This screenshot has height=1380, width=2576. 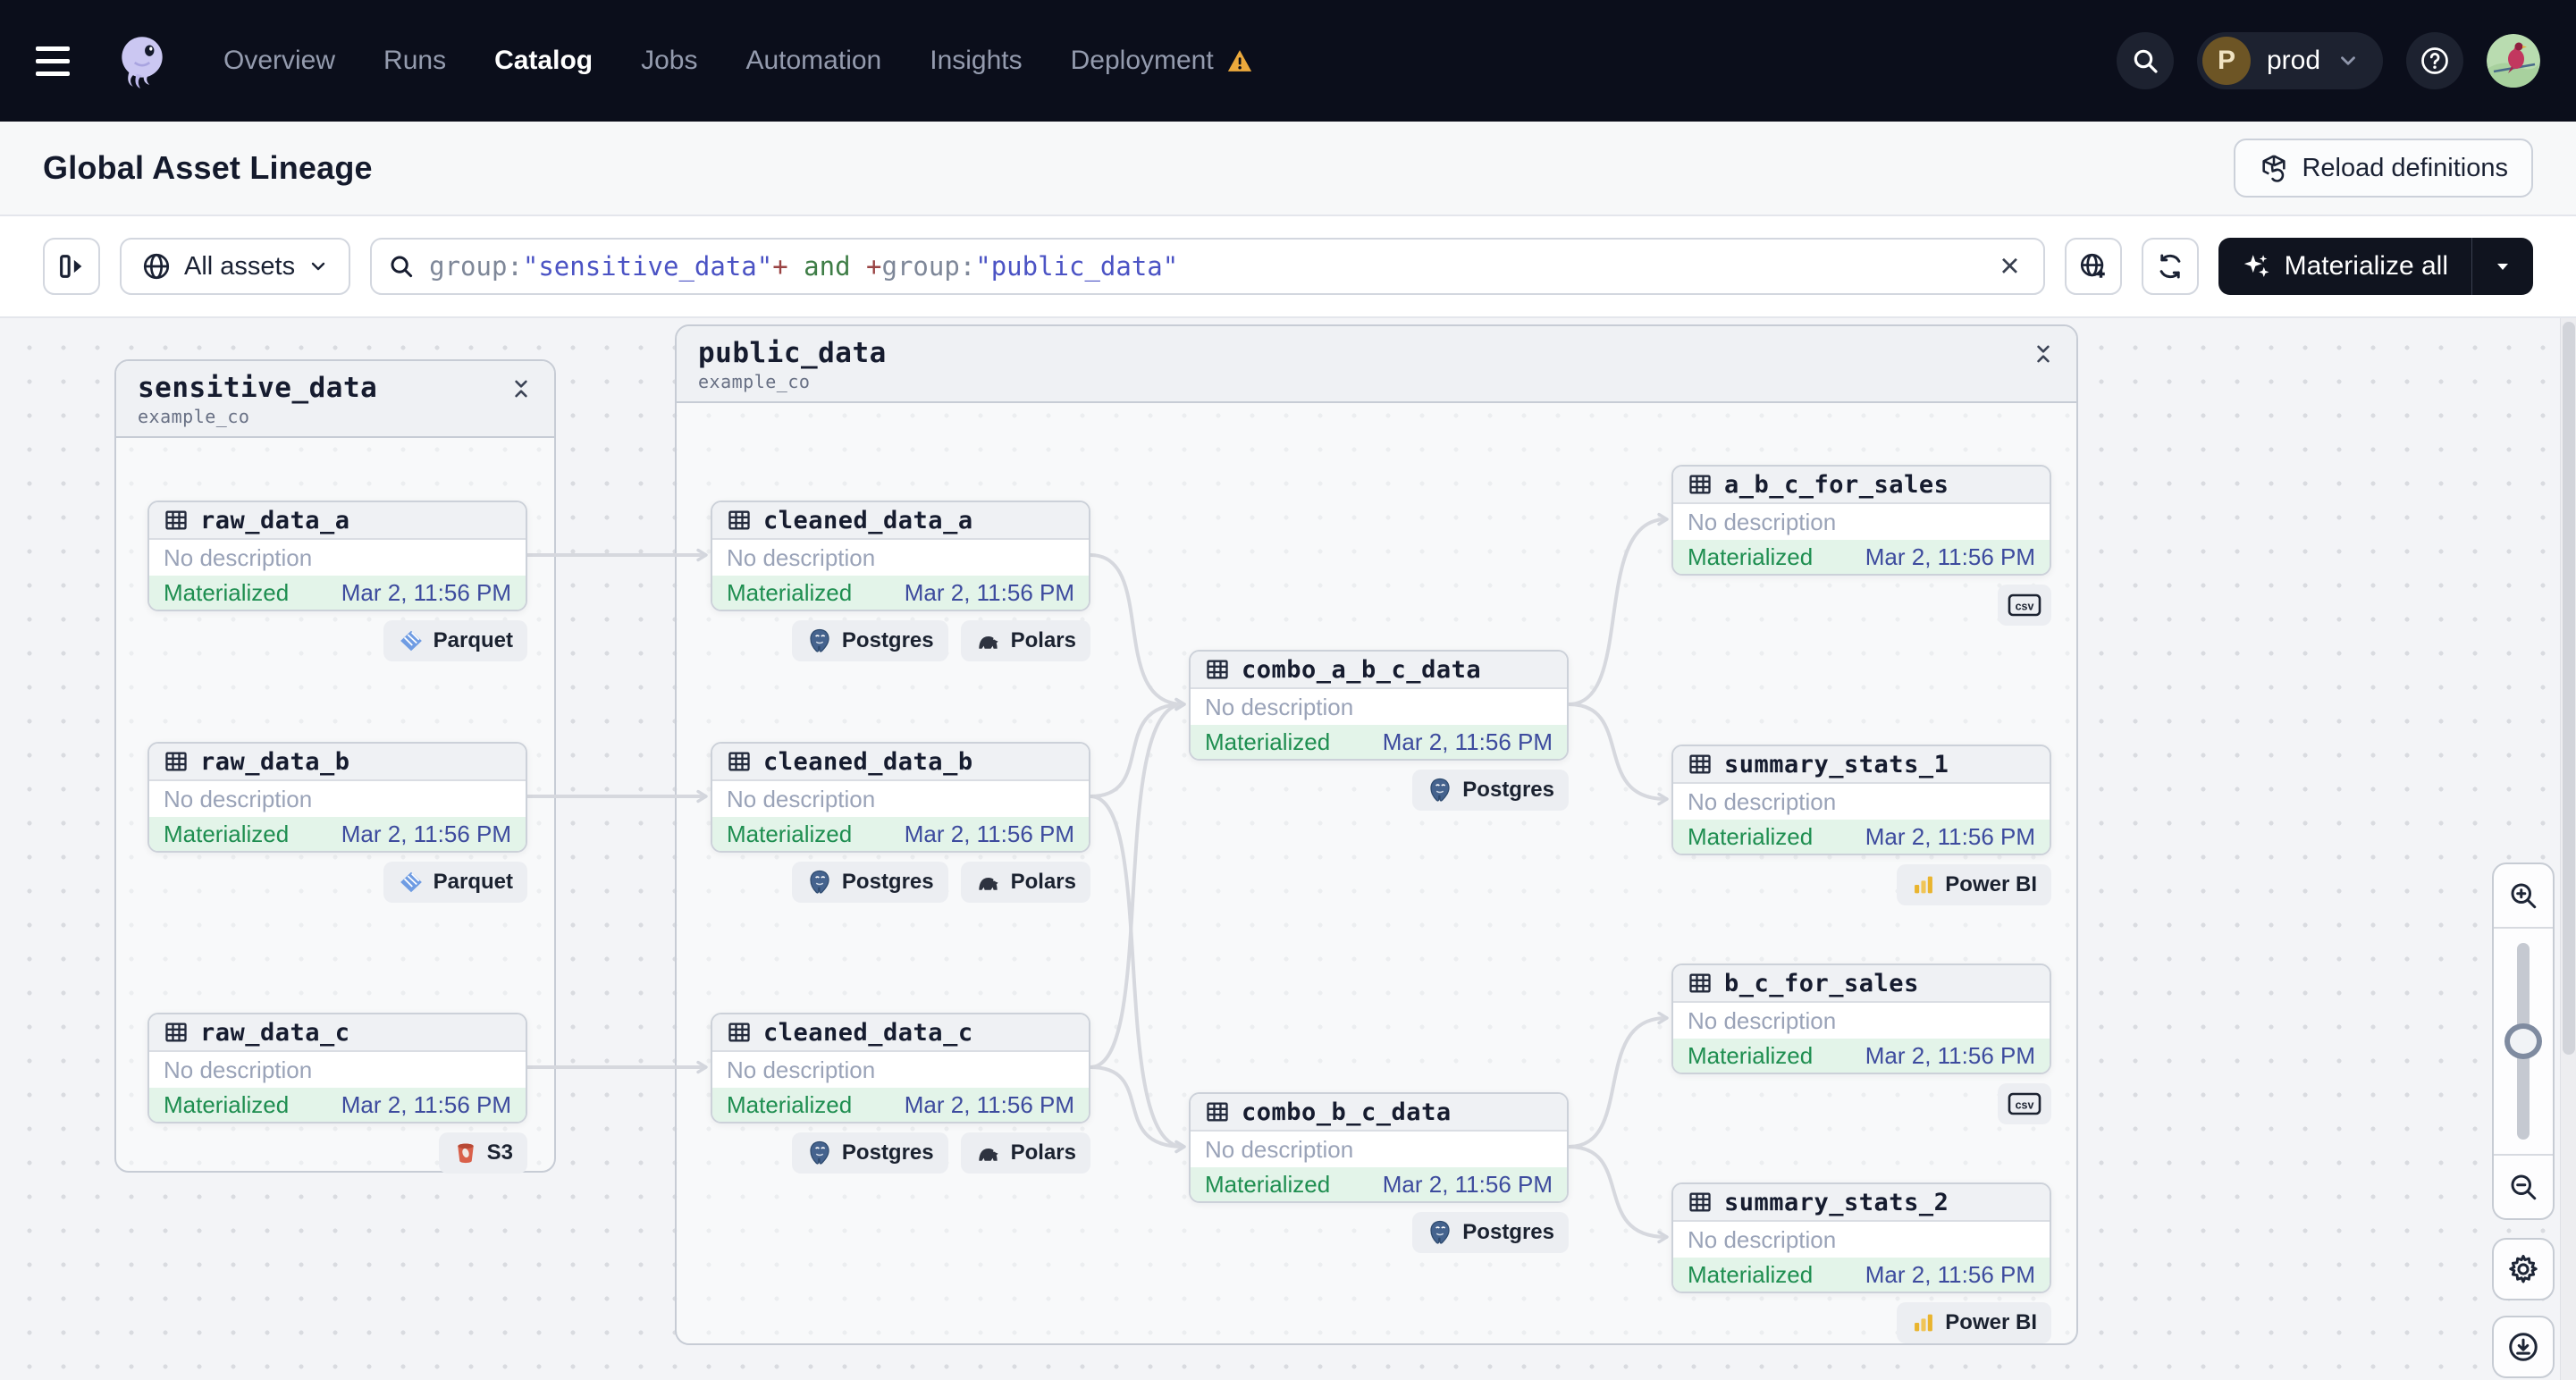 I want to click on page-title: Global Asset Lineage, so click(x=208, y=167).